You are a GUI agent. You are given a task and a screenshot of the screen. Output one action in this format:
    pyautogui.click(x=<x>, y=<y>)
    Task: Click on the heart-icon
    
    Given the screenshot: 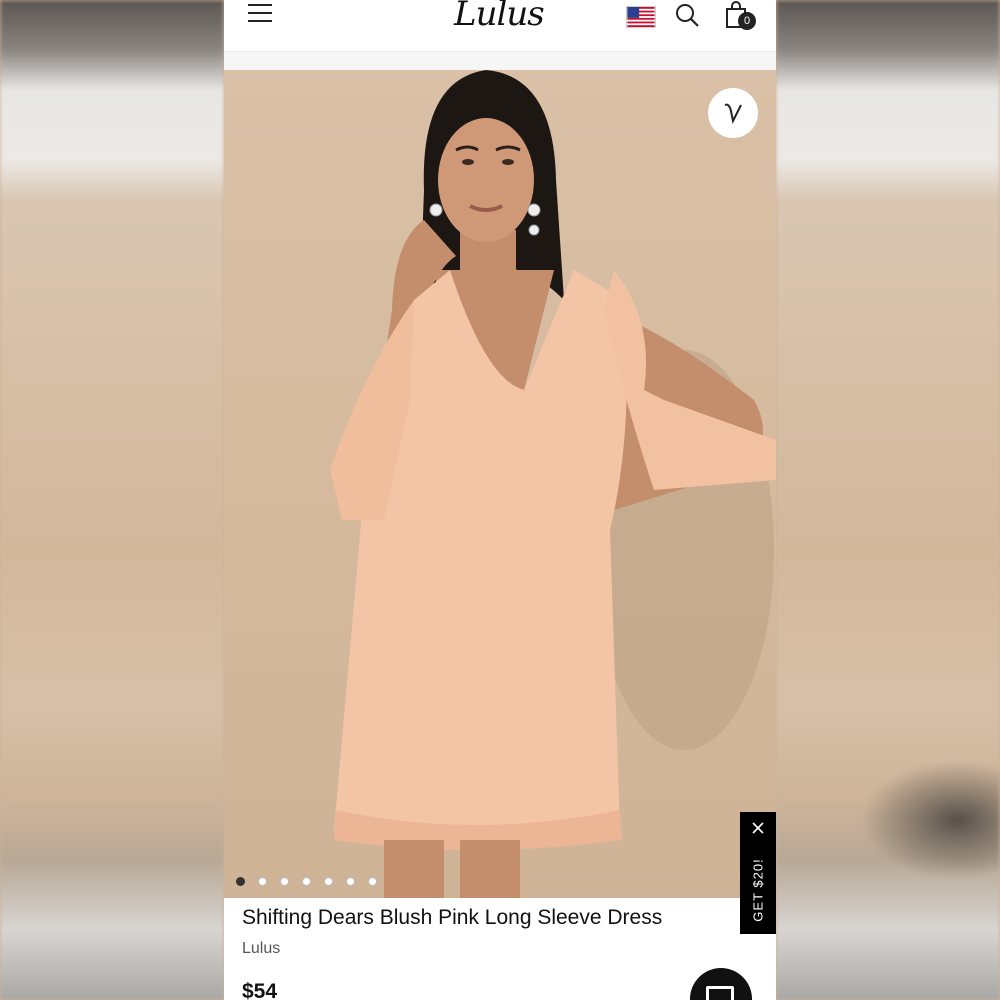 What is the action you would take?
    pyautogui.click(x=733, y=114)
    